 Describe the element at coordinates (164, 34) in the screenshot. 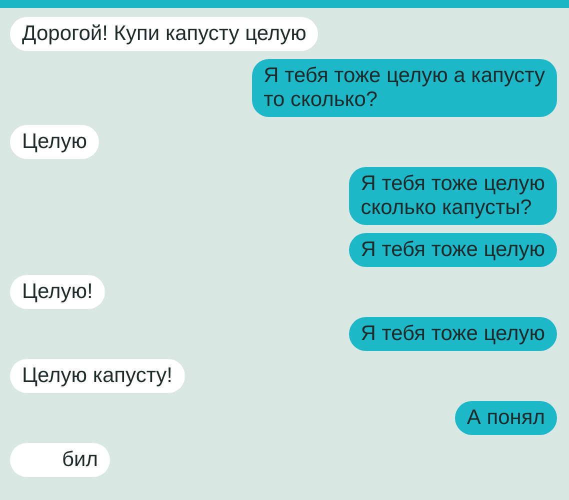

I see `message-bubble: Дорогой! Купи капусту целую` at that location.